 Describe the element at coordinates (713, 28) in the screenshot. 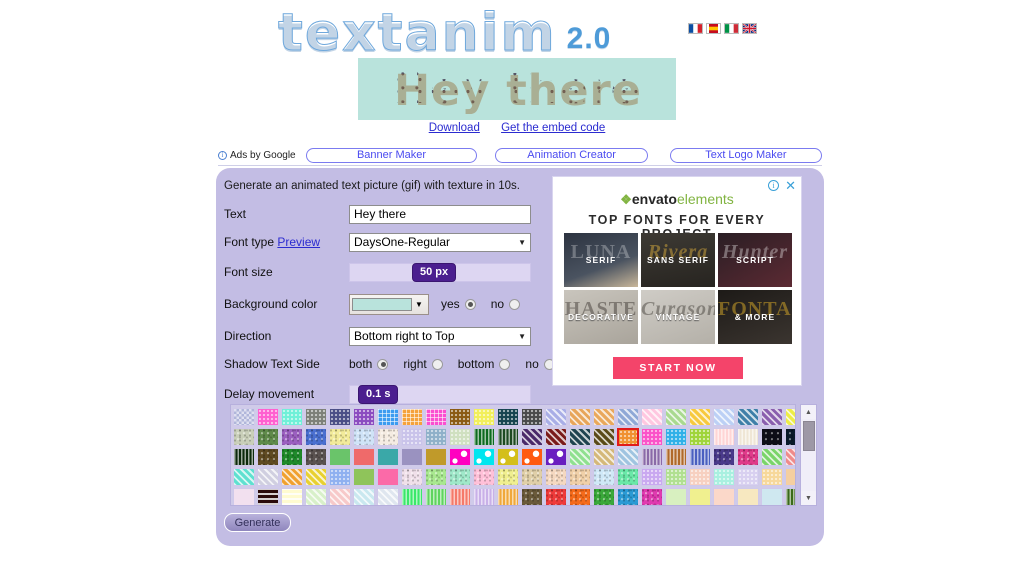

I see `flag-spain-icon` at that location.